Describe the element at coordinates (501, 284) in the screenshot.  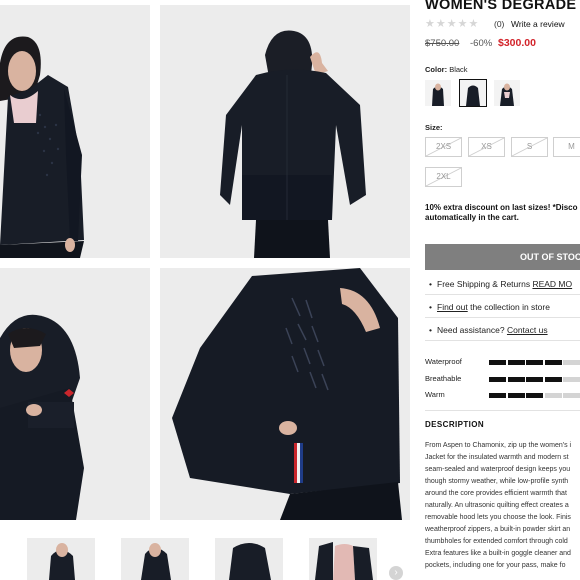
I see `shipping-info: • Free Shipping & Returns READ MO` at that location.